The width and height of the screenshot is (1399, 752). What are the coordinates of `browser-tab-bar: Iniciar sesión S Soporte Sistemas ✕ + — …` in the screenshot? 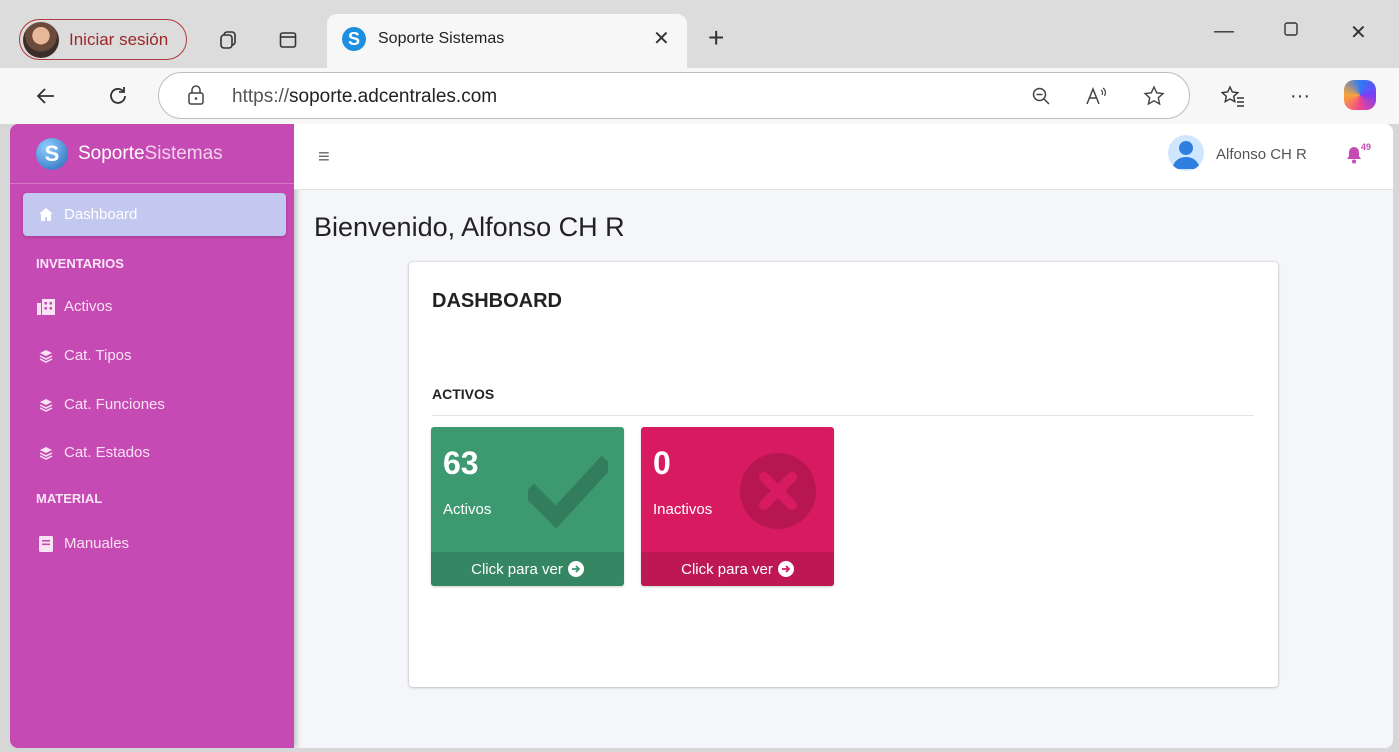 It's located at (699, 39).